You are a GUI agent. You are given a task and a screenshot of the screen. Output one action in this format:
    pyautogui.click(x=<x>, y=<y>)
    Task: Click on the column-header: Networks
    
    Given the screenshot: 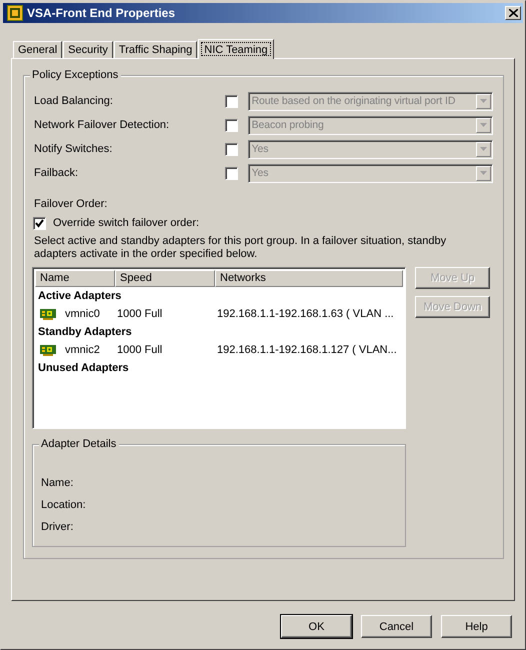 What is the action you would take?
    pyautogui.click(x=309, y=278)
    